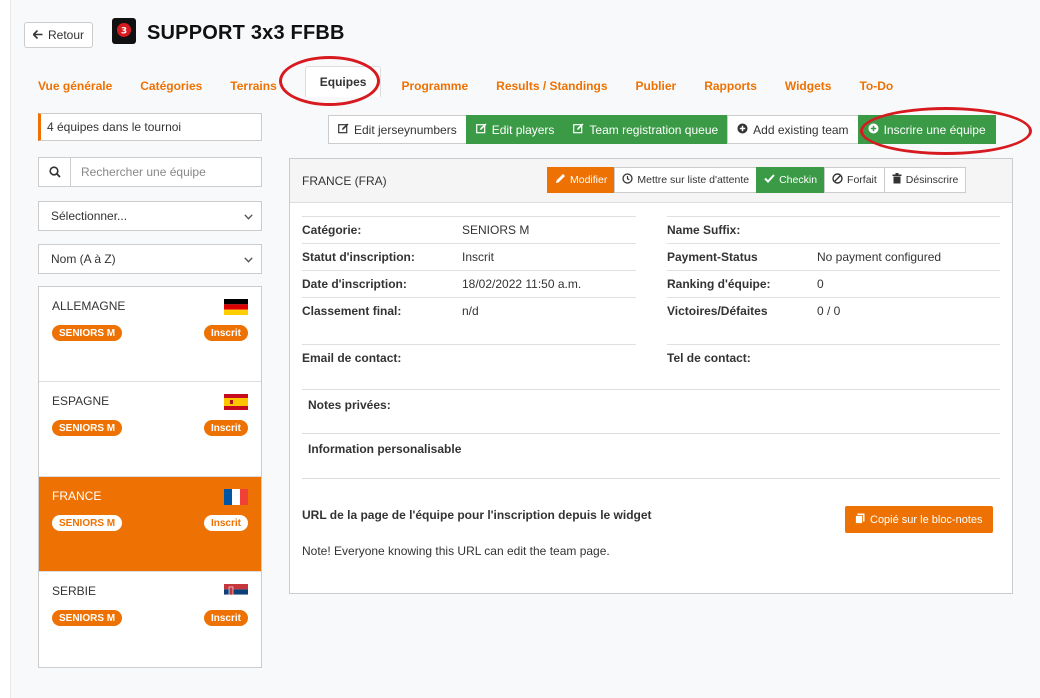 The width and height of the screenshot is (1040, 698). Describe the element at coordinates (349, 405) in the screenshot. I see `private-notes-label: Notes privées:` at that location.